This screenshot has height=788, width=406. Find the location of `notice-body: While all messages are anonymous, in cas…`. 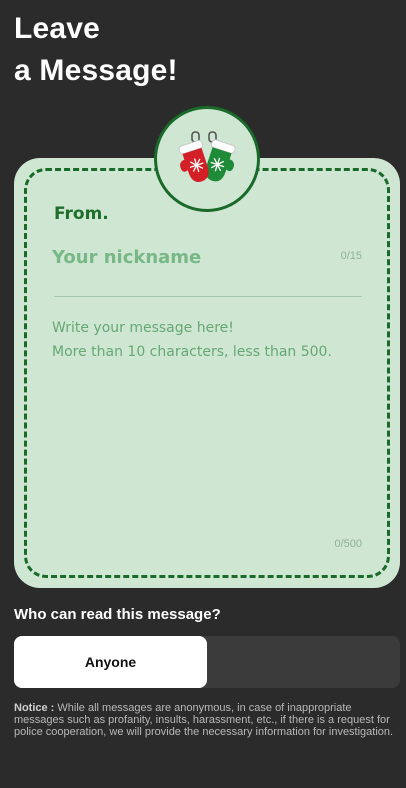

notice-body: While all messages are anonymous, in cas… is located at coordinates (204, 720).